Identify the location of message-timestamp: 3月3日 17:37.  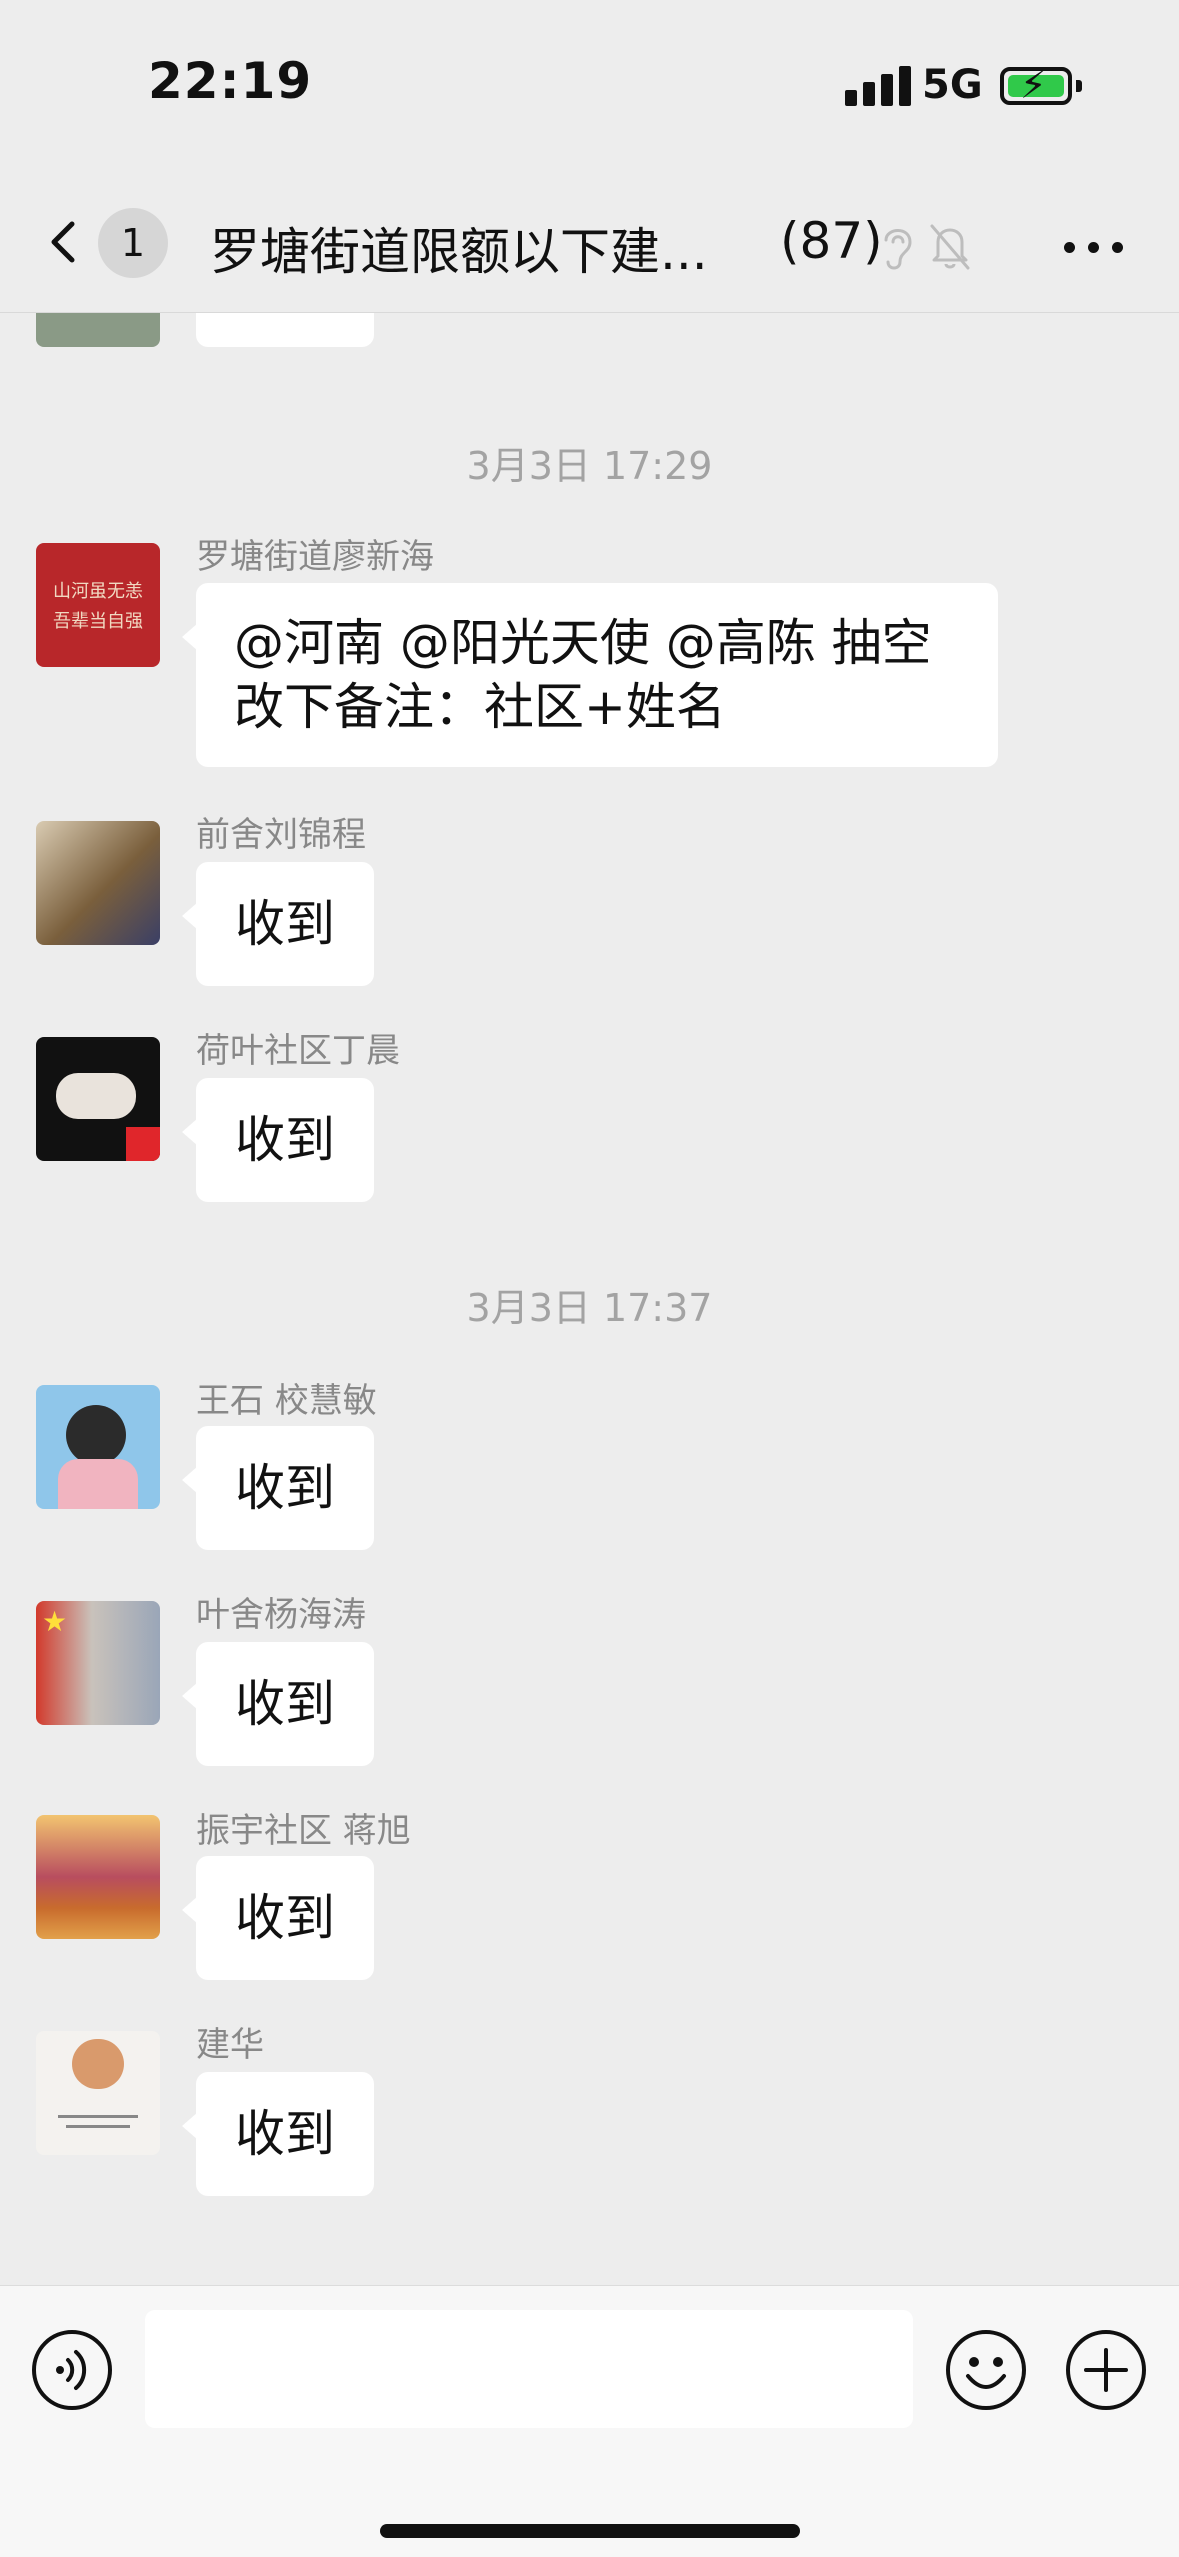
(589, 1308).